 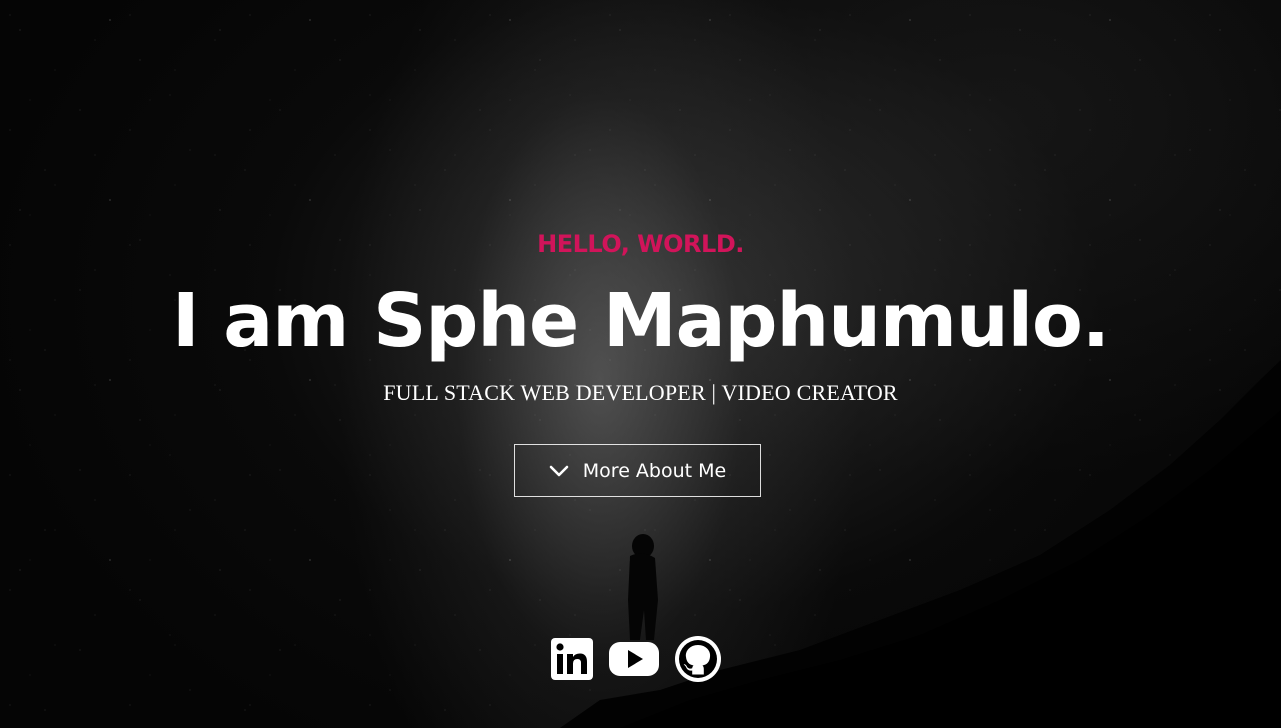 I want to click on hero-kicker: HELLO, WORLD., so click(x=640, y=244).